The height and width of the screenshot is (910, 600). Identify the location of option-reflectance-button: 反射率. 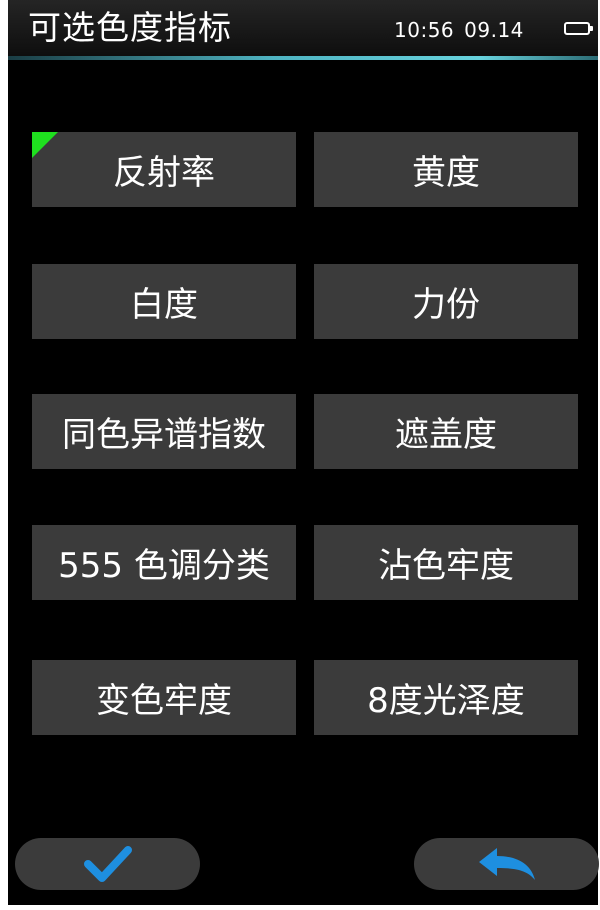
(164, 169).